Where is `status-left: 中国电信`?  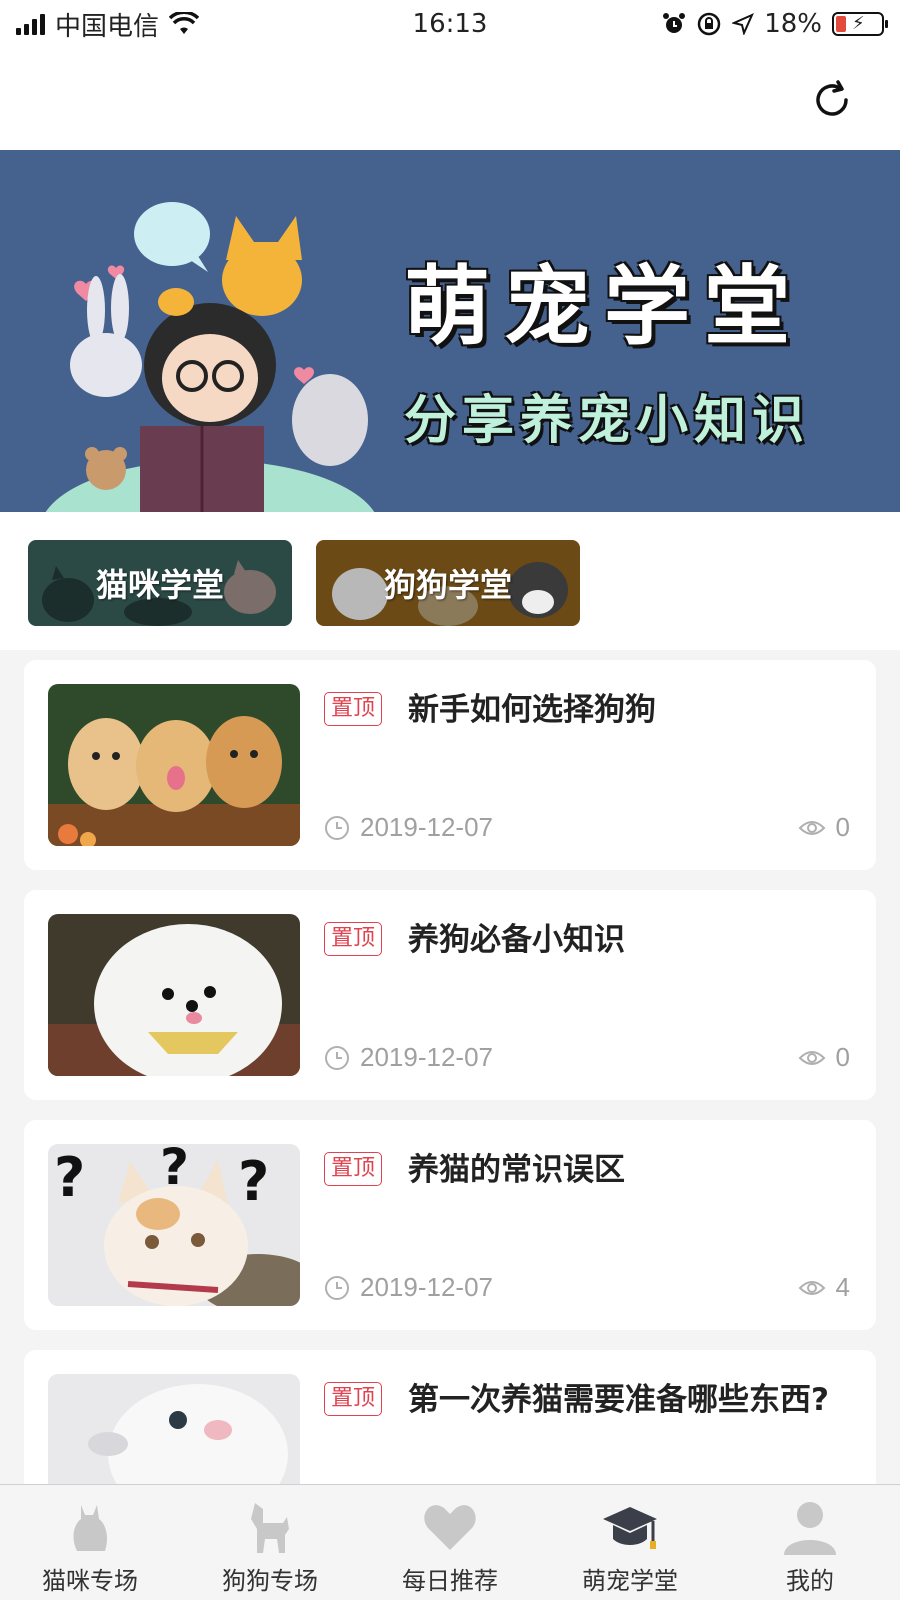 status-left: 中国电信 is located at coordinates (181, 24).